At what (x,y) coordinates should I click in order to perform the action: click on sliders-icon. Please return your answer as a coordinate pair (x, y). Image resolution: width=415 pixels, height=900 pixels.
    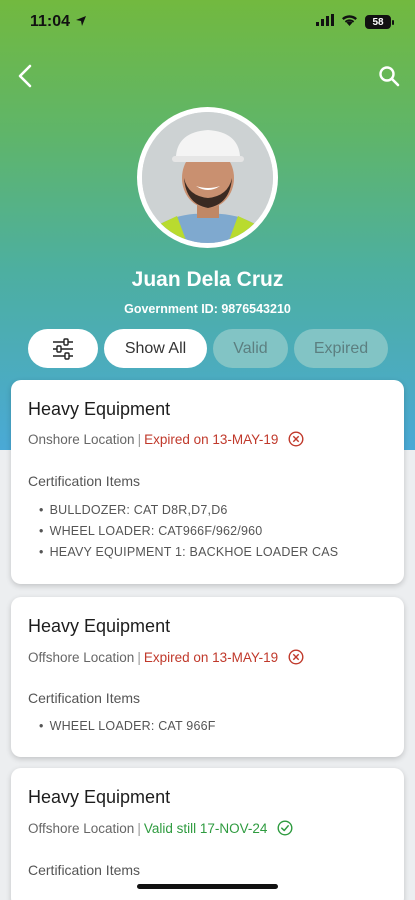
    Looking at the image, I should click on (63, 348).